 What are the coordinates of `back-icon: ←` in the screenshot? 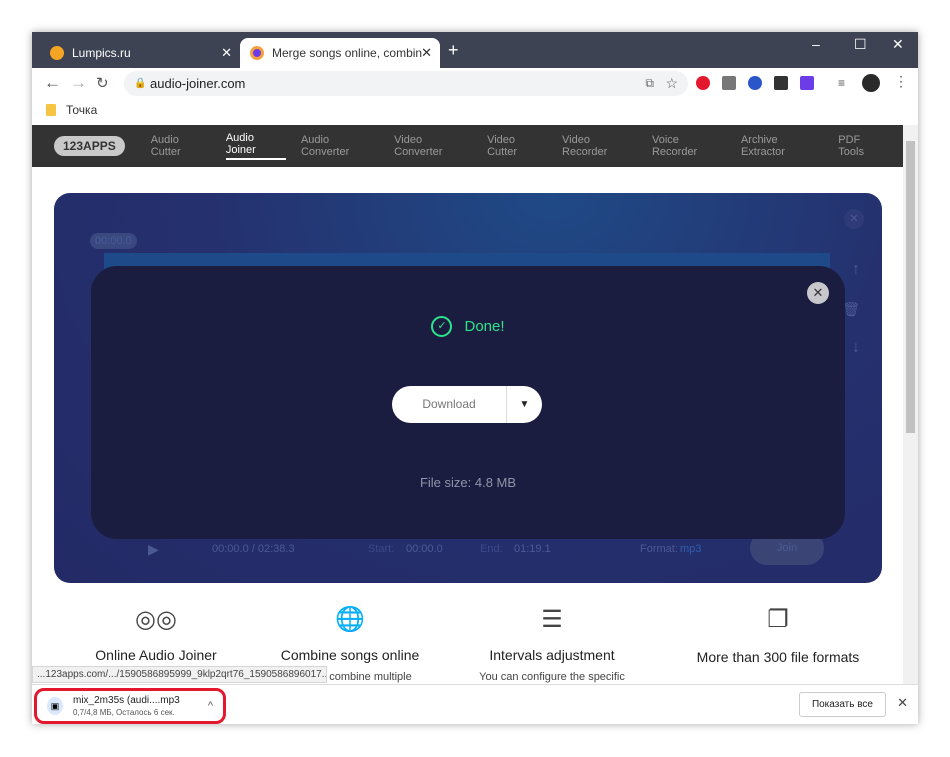 It's located at (52, 83).